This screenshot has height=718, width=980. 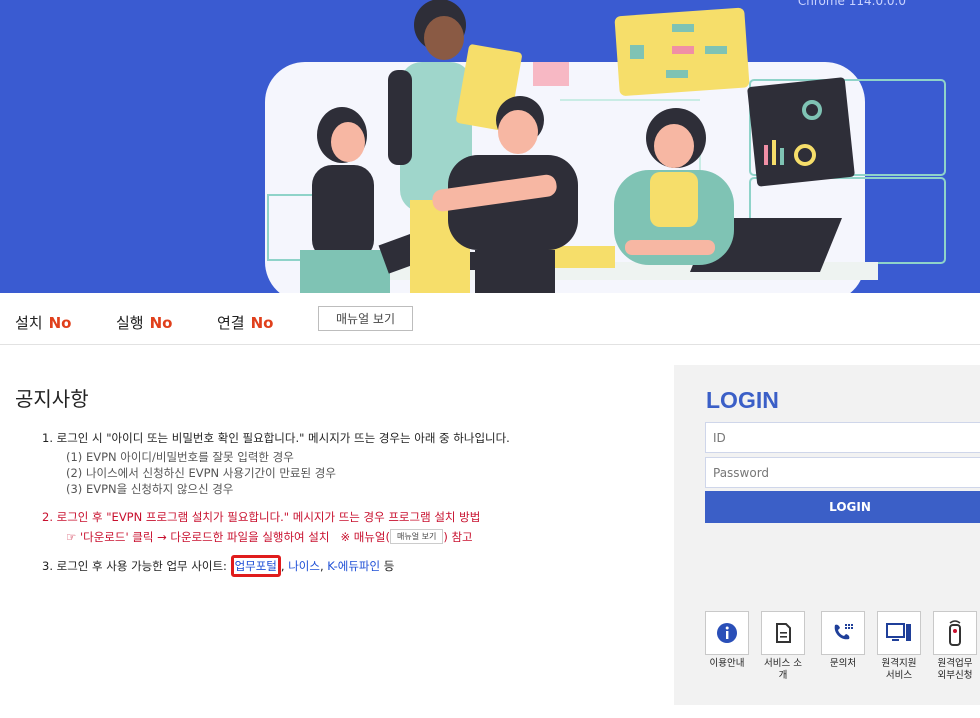 I want to click on notice-item-3-suffix: 등, so click(x=387, y=566).